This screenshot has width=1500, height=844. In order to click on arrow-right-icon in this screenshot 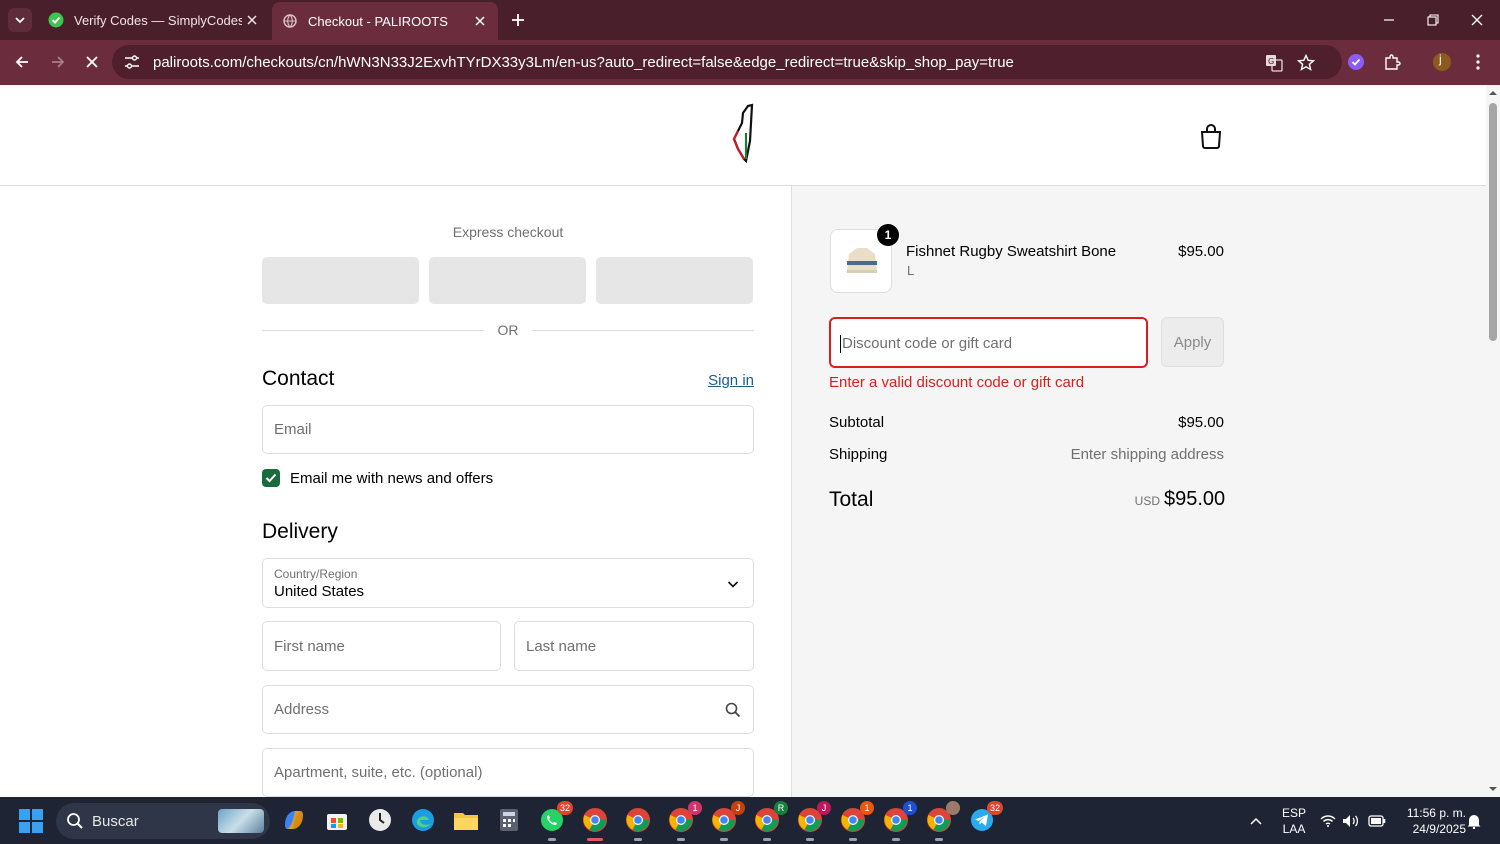, I will do `click(58, 62)`.